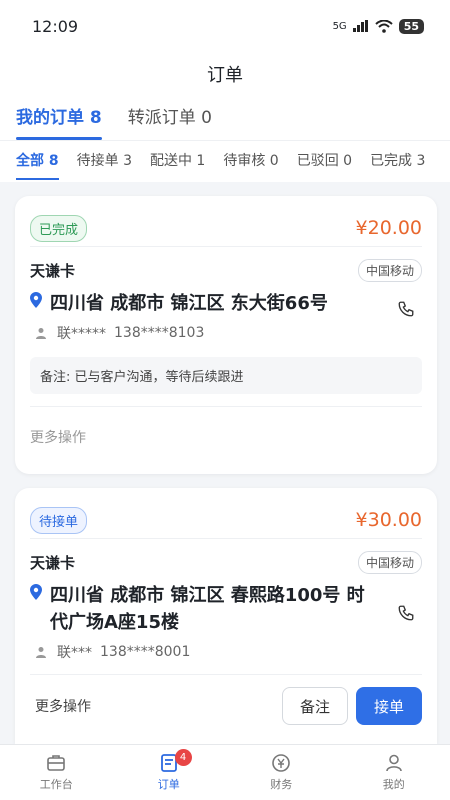 Image resolution: width=450 pixels, height=800 pixels. What do you see at coordinates (145, 652) in the screenshot?
I see `contact-phone: 138****8001` at bounding box center [145, 652].